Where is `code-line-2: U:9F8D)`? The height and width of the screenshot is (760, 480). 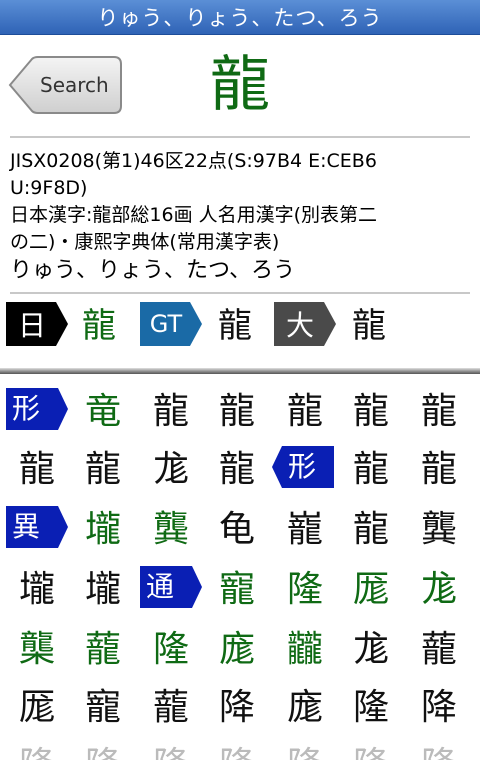
code-line-2: U:9F8D) is located at coordinates (49, 188).